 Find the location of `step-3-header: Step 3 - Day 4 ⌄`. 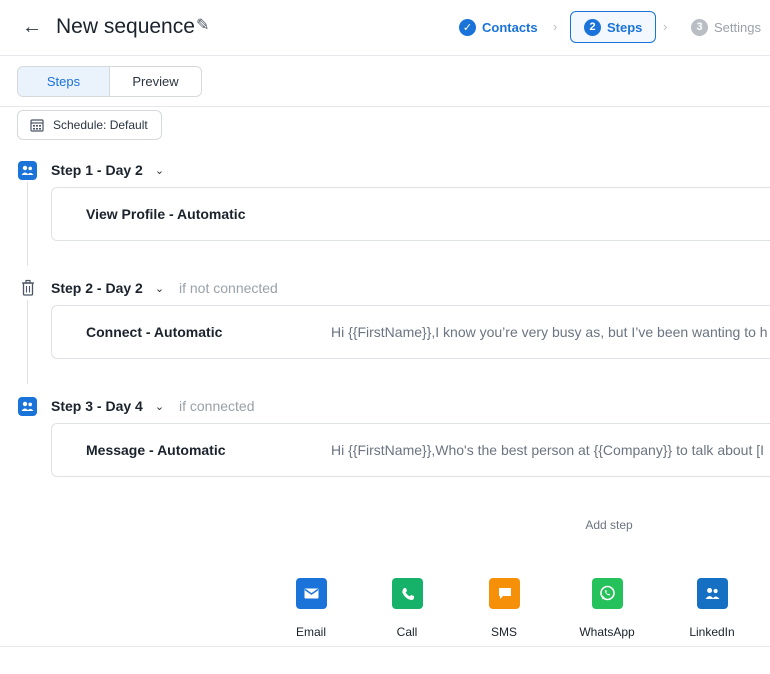

step-3-header: Step 3 - Day 4 ⌄ is located at coordinates (107, 406).